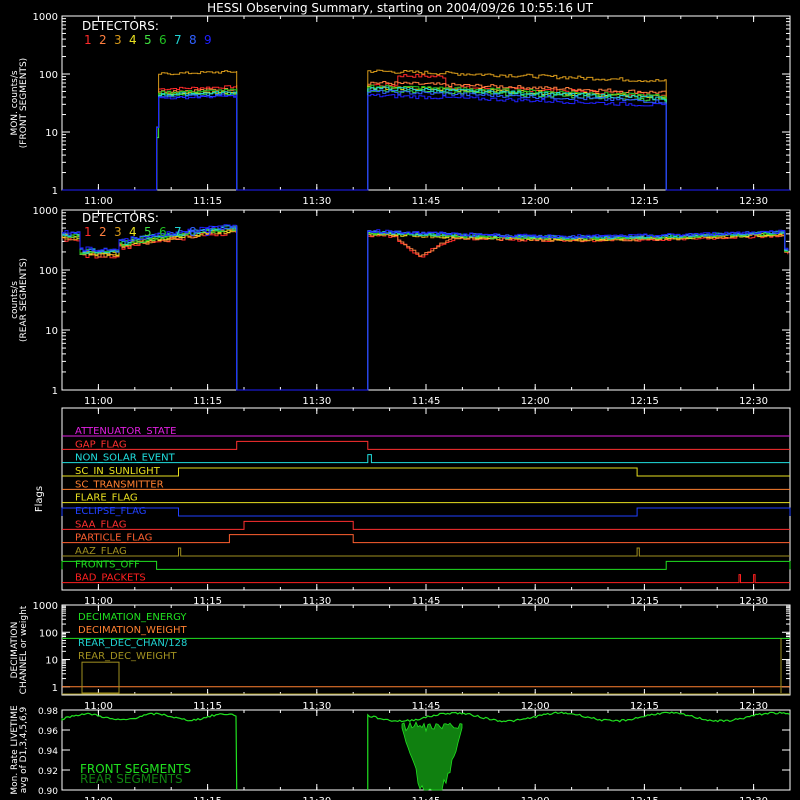  What do you see at coordinates (48, 772) in the screenshot?
I see `y-tick-label: 0.92` at bounding box center [48, 772].